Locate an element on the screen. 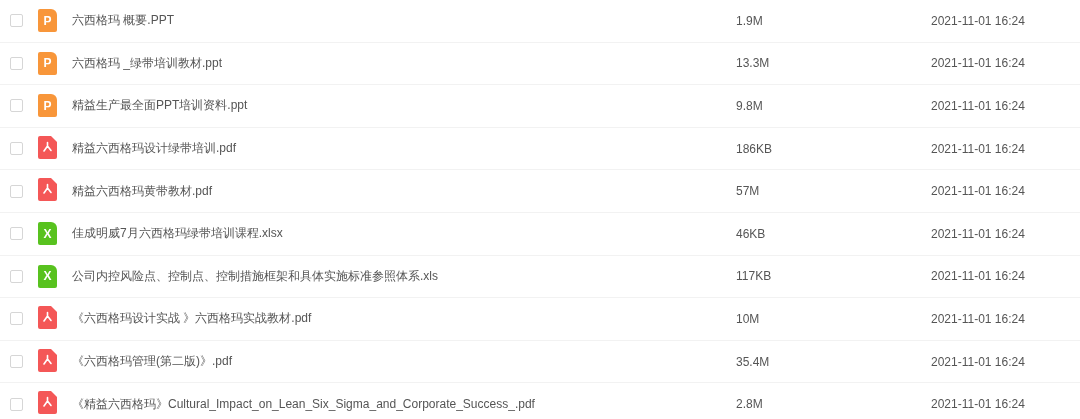  file-name: 《精益六西格玛》Cultural_Impact_on_Lean_Six_Sigma_and_Corporate_Success_.pdf is located at coordinates (404, 404).